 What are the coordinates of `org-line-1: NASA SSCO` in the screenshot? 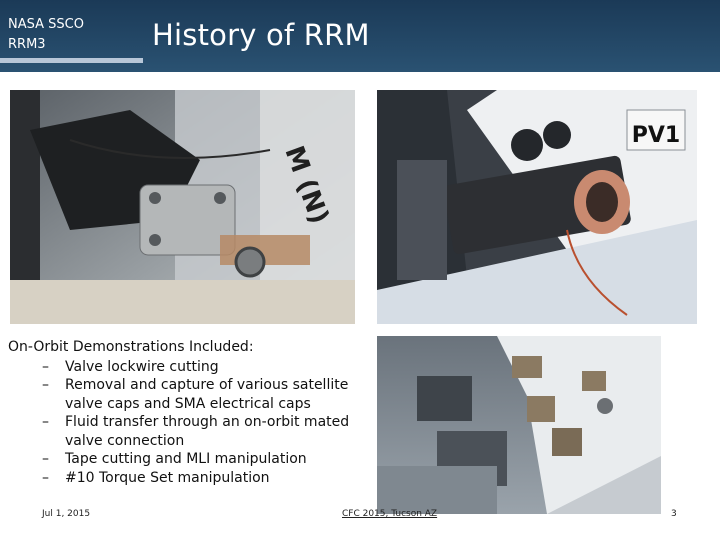 It's located at (46, 24).